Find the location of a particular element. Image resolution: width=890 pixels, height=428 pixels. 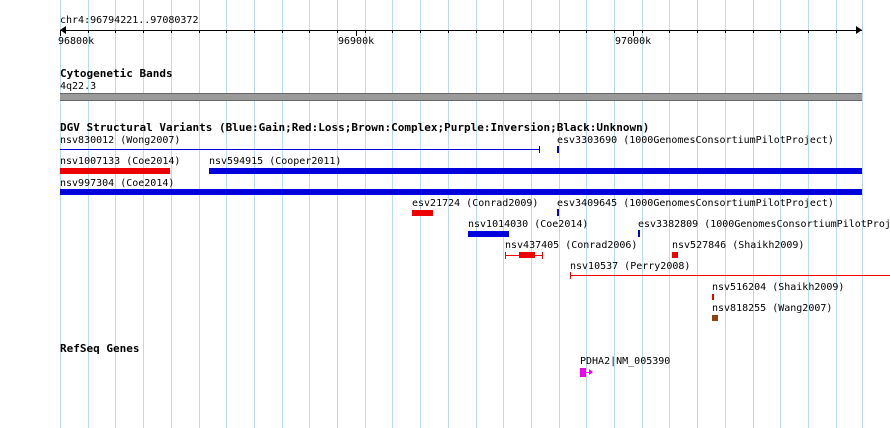

feature-nsv437405-block is located at coordinates (527, 255).